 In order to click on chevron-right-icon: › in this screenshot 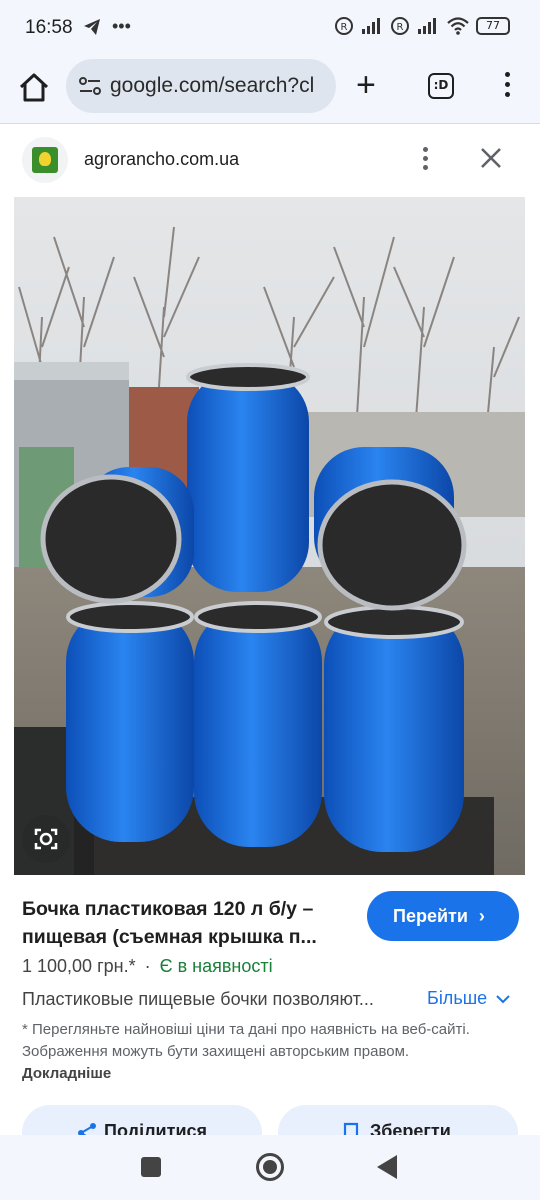, I will do `click(481, 916)`.